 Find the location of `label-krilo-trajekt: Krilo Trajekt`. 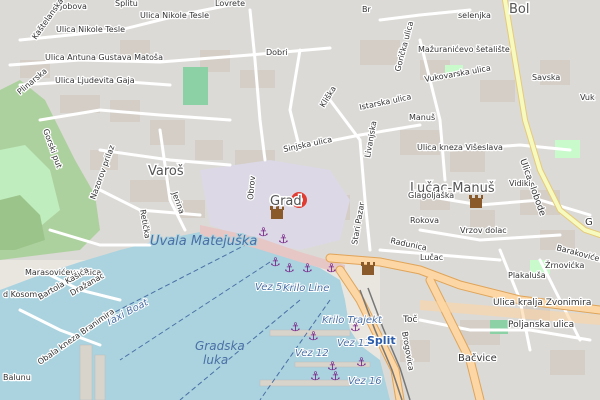

label-krilo-trajekt: Krilo Trajekt is located at coordinates (352, 320).